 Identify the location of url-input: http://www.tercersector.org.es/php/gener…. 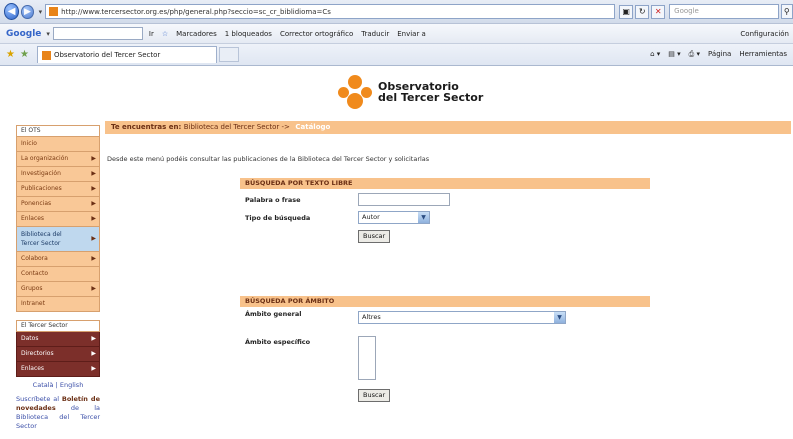
(330, 11).